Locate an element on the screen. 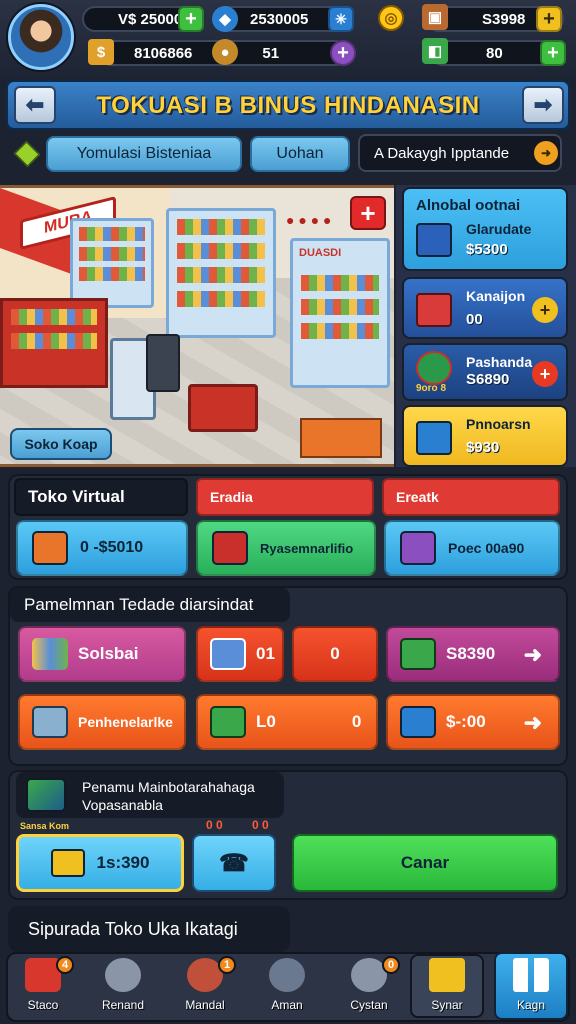 This screenshot has width=576, height=1024. chest-icon: ▣ is located at coordinates (435, 17).